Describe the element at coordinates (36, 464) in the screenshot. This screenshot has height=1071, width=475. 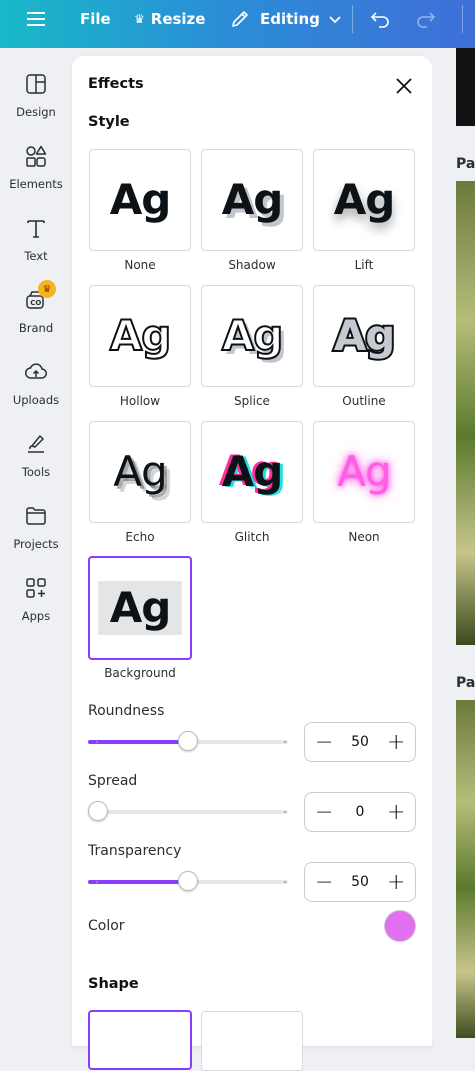
I see `sidebar-item-tools: Tools` at that location.